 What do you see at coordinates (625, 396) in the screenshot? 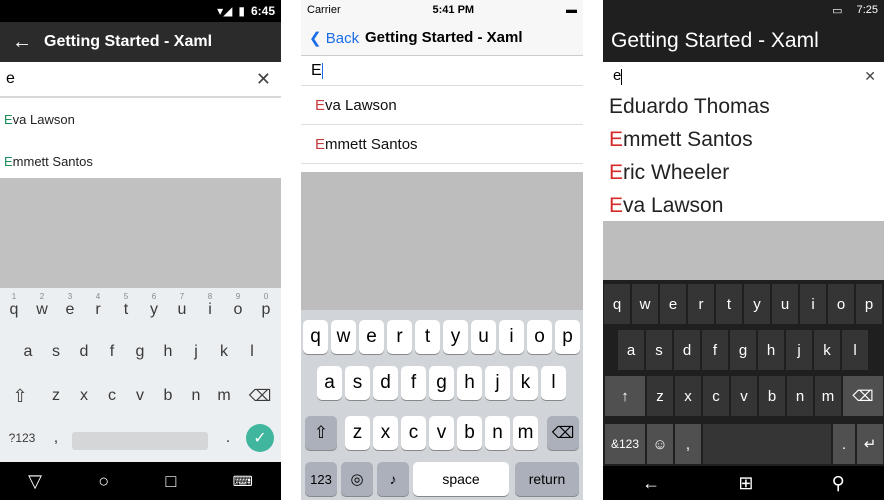
I see `shift-icon: ↑` at bounding box center [625, 396].